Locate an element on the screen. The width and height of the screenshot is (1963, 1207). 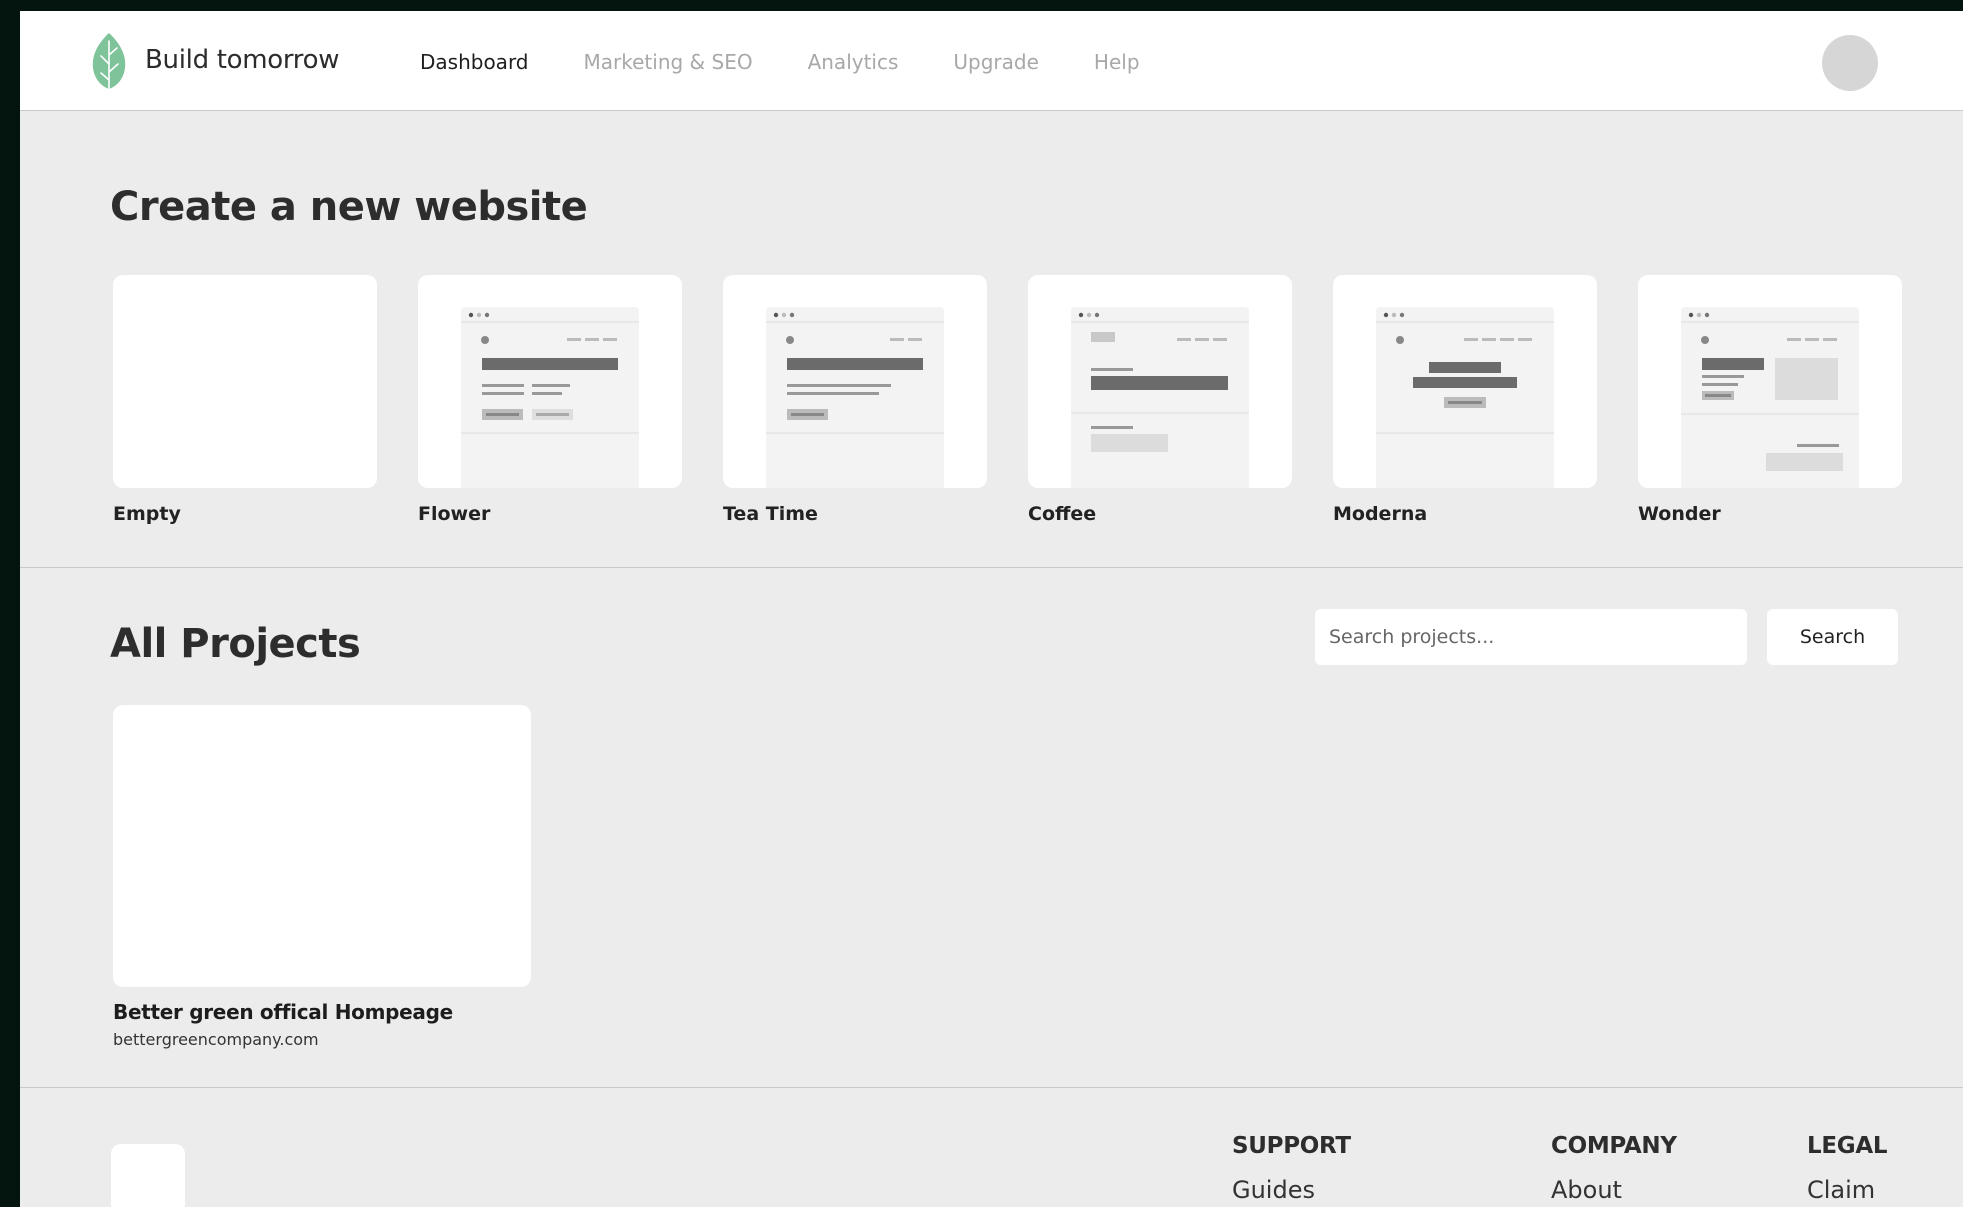
footer-link-claim: Claim is located at coordinates (1847, 1190).